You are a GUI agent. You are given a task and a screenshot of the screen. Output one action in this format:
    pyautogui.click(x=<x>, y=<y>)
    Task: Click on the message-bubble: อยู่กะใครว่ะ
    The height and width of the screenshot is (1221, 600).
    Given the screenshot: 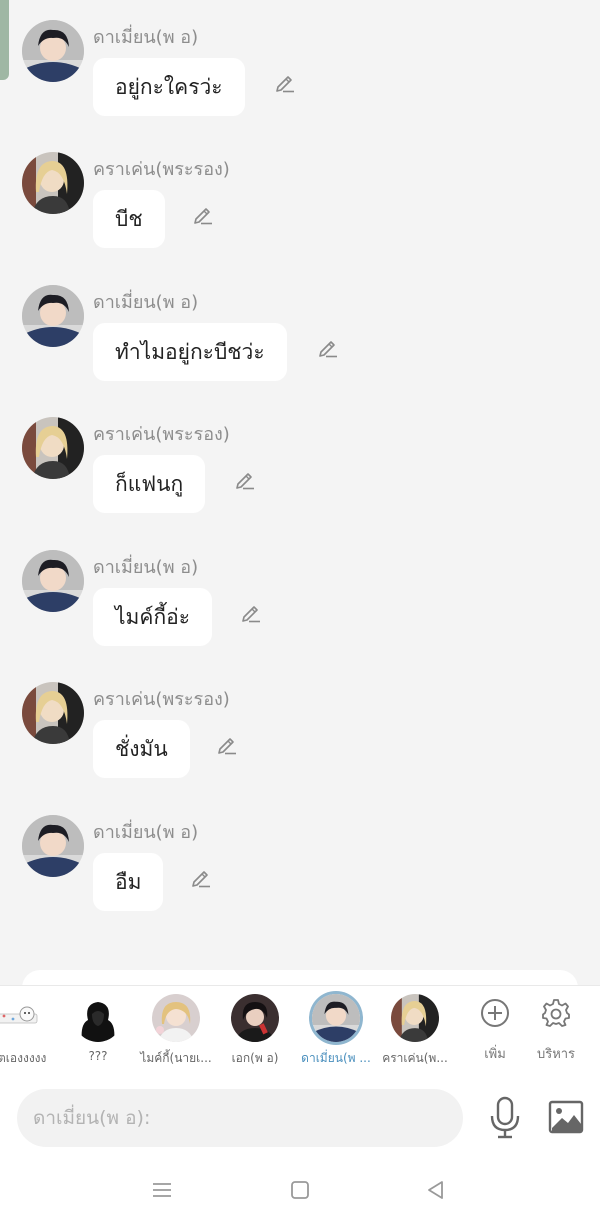 What is the action you would take?
    pyautogui.click(x=169, y=87)
    